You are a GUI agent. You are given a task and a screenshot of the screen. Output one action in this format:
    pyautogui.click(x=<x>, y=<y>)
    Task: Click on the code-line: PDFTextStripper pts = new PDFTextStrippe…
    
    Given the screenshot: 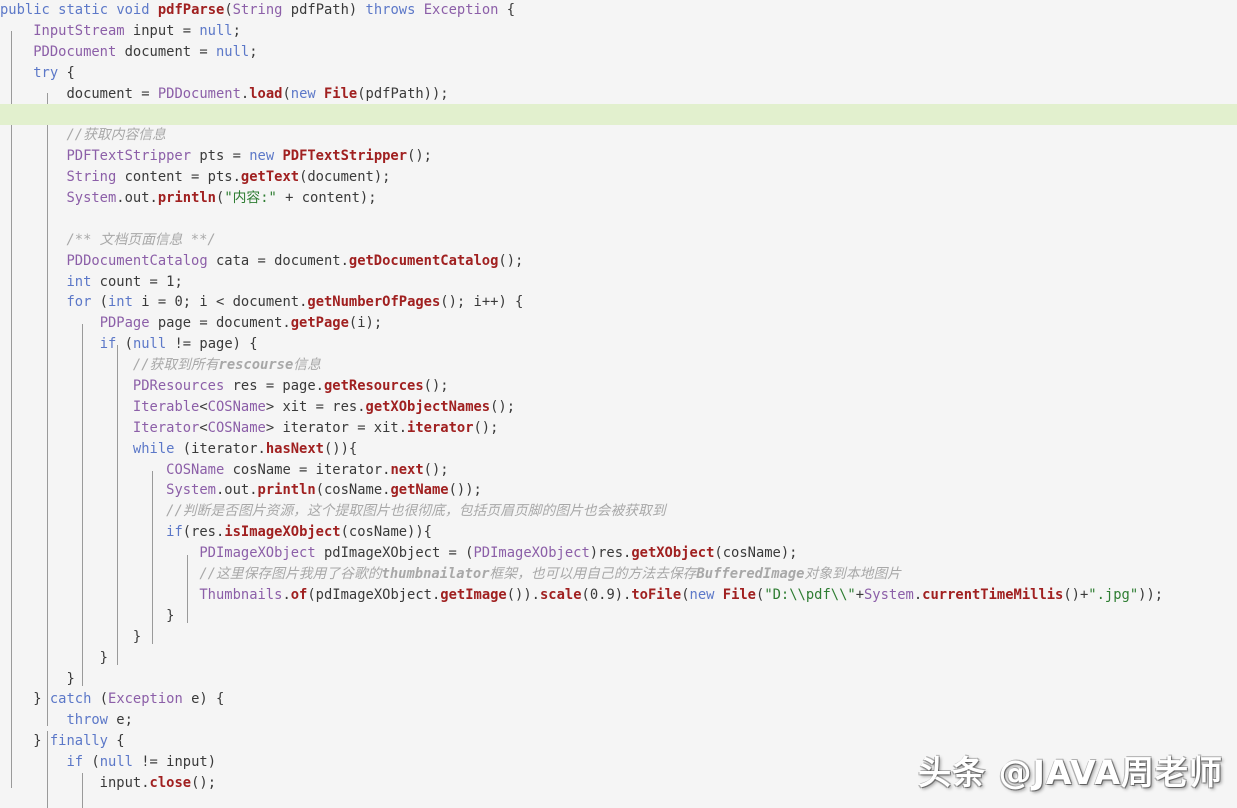 What is the action you would take?
    pyautogui.click(x=618, y=156)
    